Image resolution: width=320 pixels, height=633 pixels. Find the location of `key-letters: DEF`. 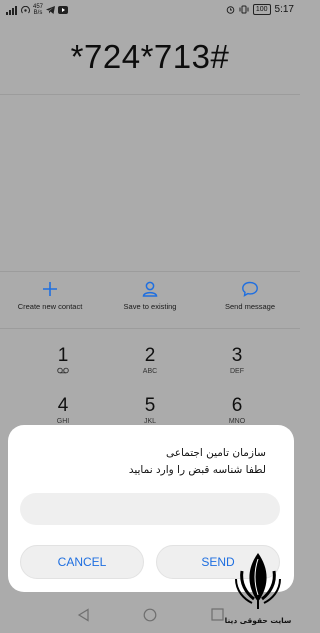

key-letters: DEF is located at coordinates (237, 371).